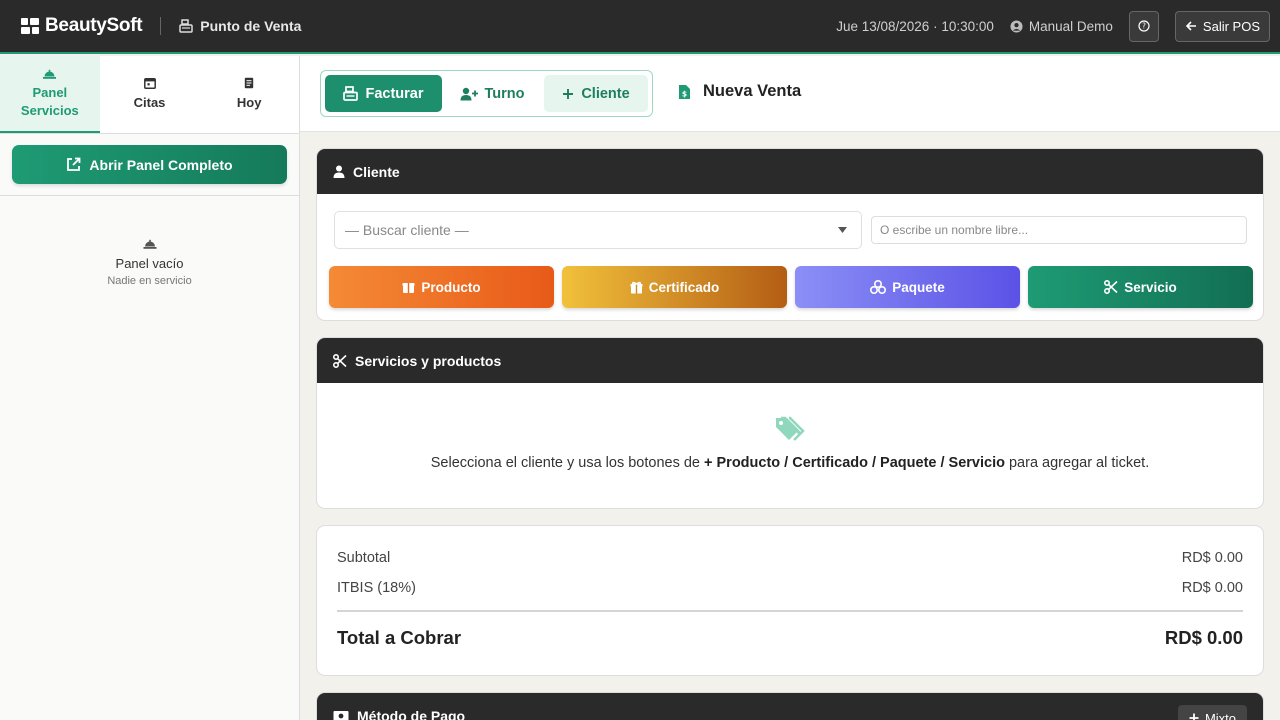  Describe the element at coordinates (251, 26) in the screenshot. I see `module-label: Punto de Venta` at that location.